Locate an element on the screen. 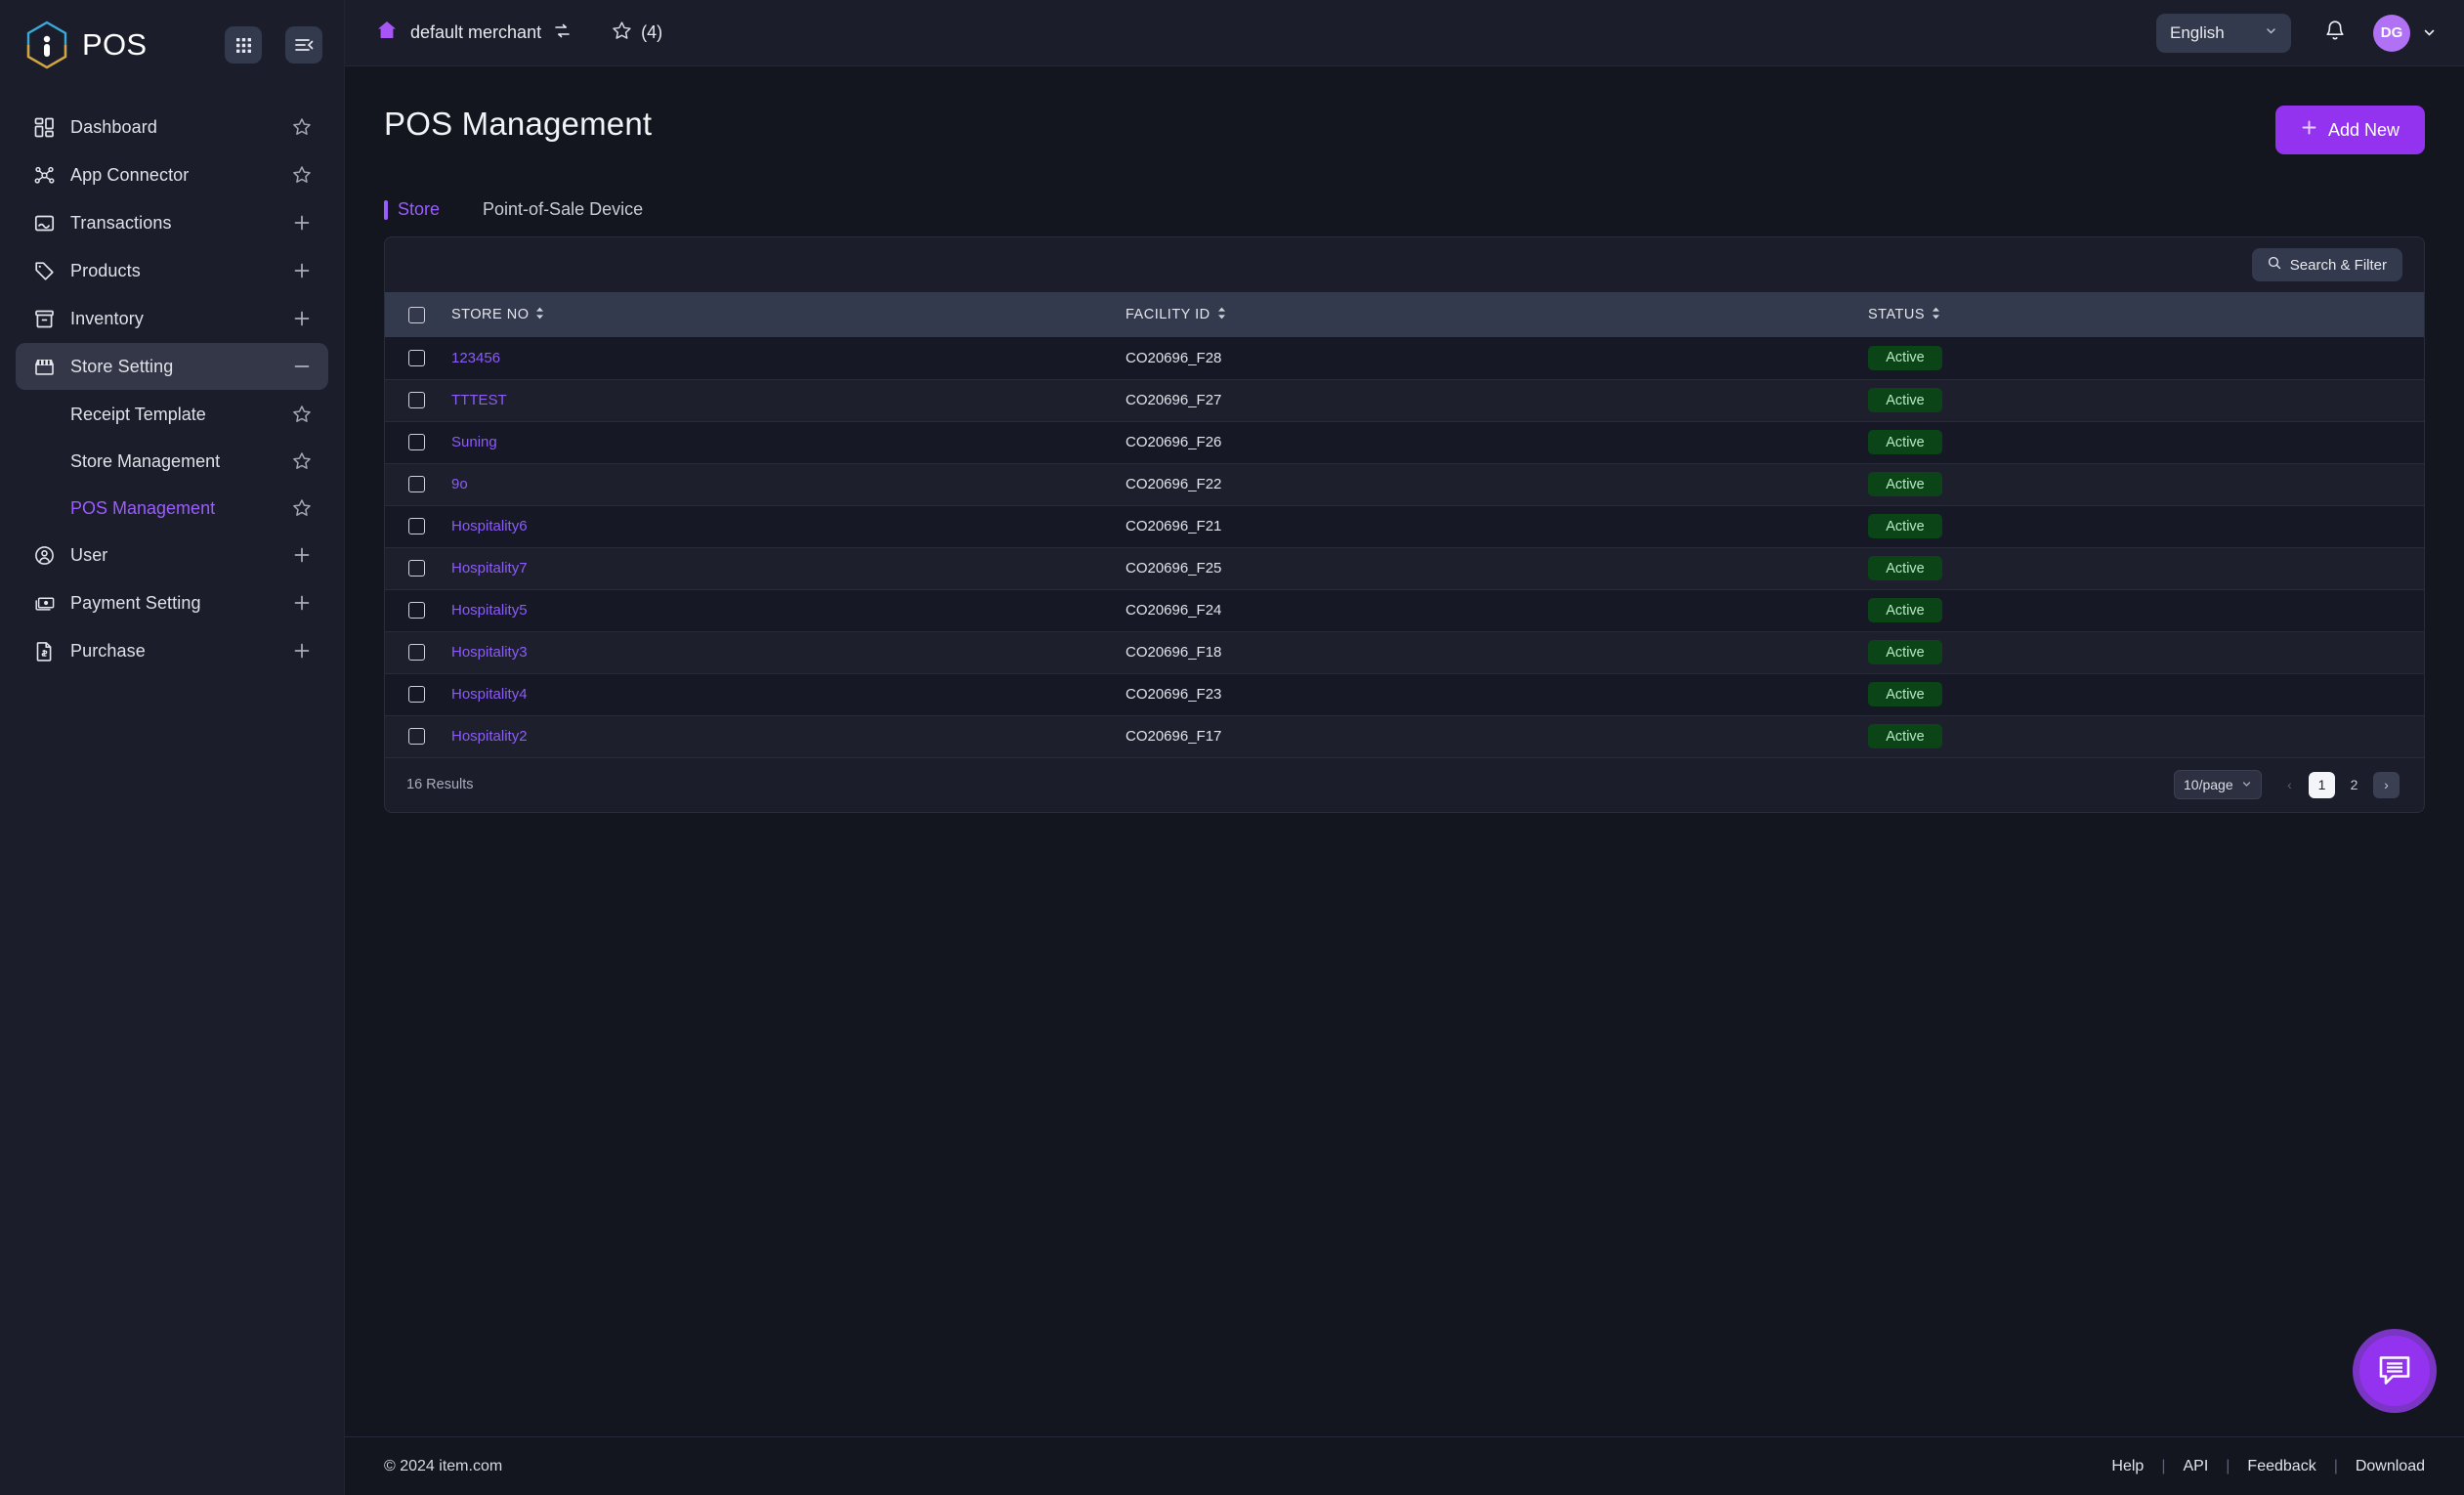  column-header-label: STORE NO is located at coordinates (490, 314).